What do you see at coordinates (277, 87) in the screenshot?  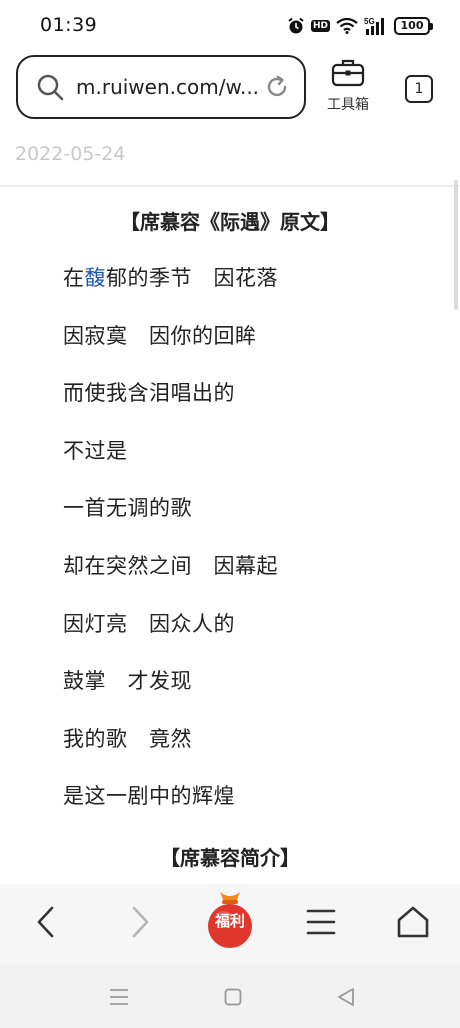 I see `refresh-icon` at bounding box center [277, 87].